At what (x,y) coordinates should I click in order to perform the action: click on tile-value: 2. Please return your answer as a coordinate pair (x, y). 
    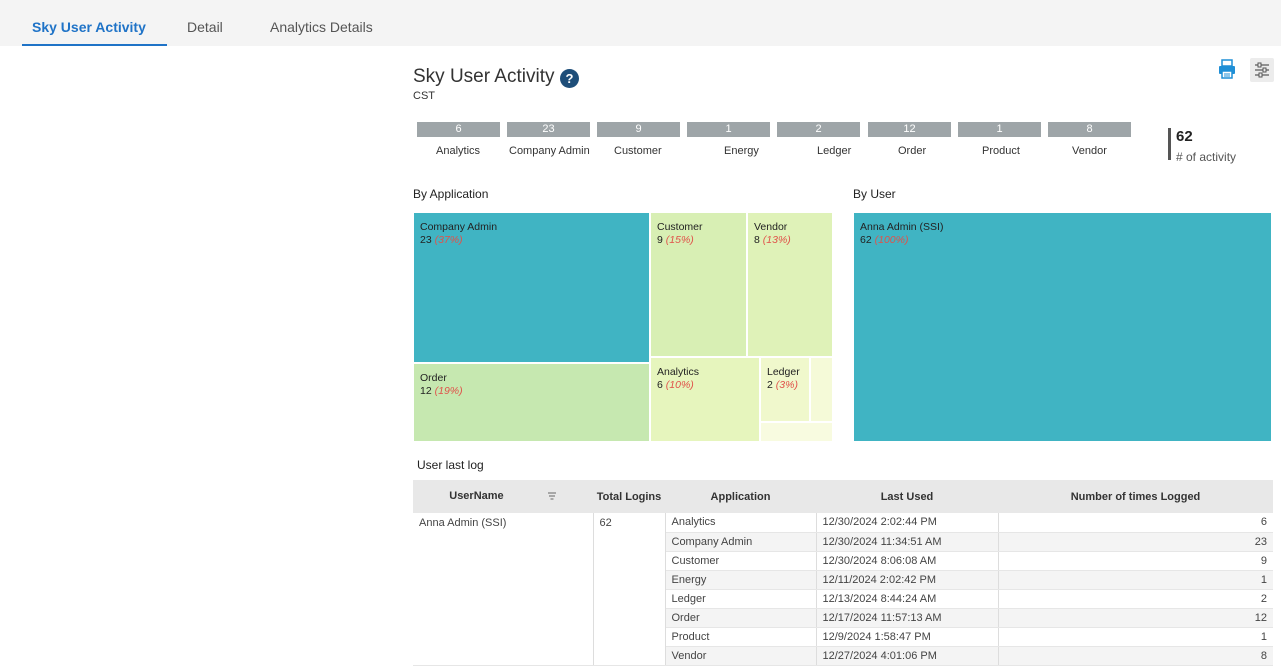
    Looking at the image, I should click on (770, 385).